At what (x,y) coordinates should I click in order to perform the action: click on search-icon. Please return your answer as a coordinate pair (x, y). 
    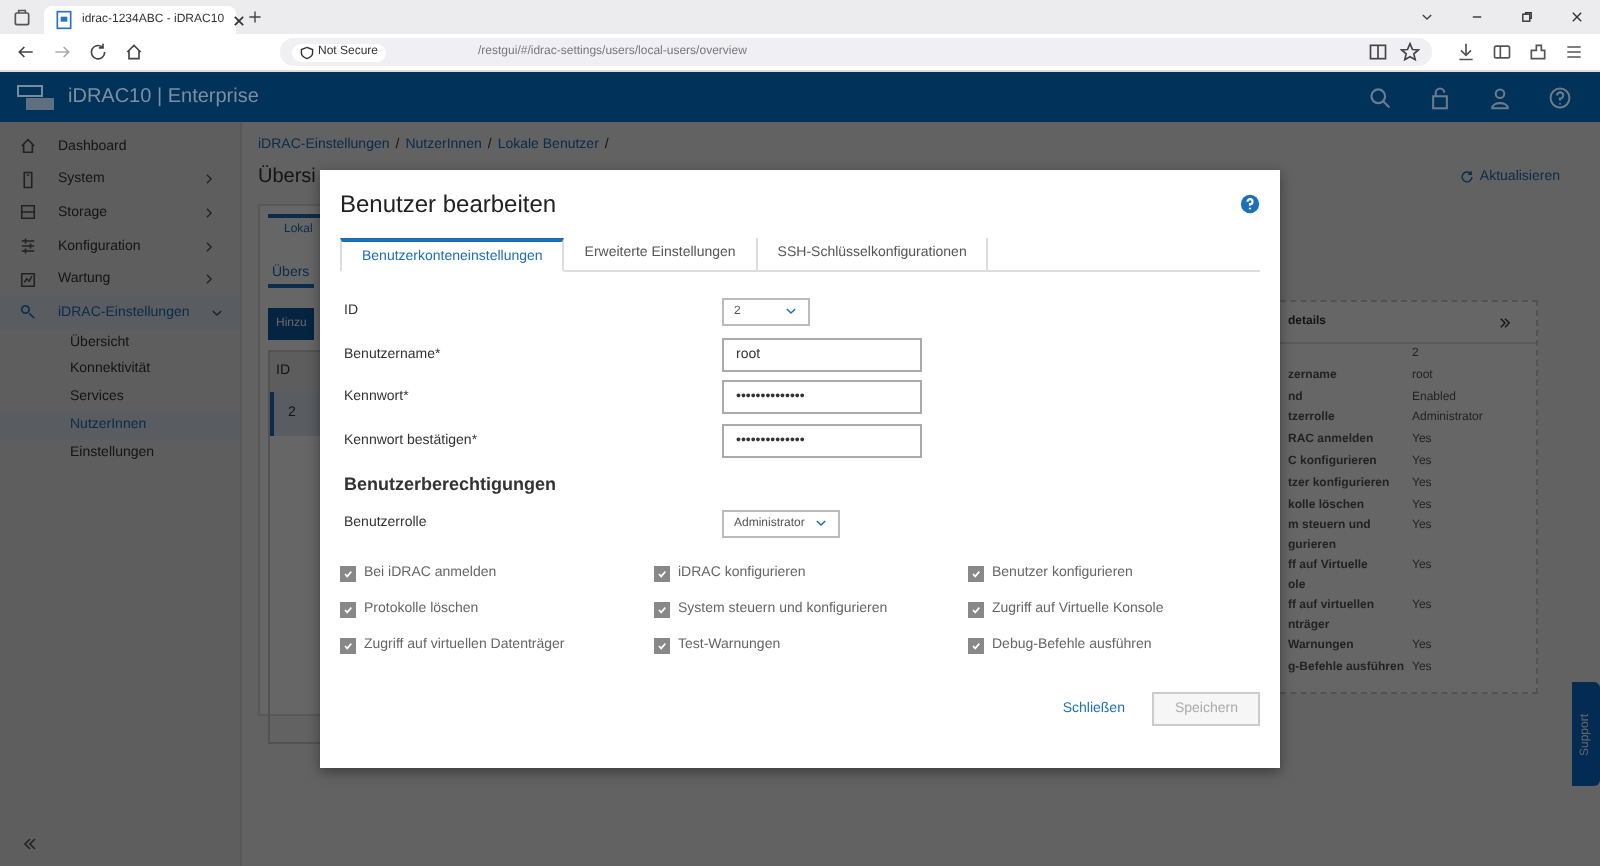
    Looking at the image, I should click on (1380, 97).